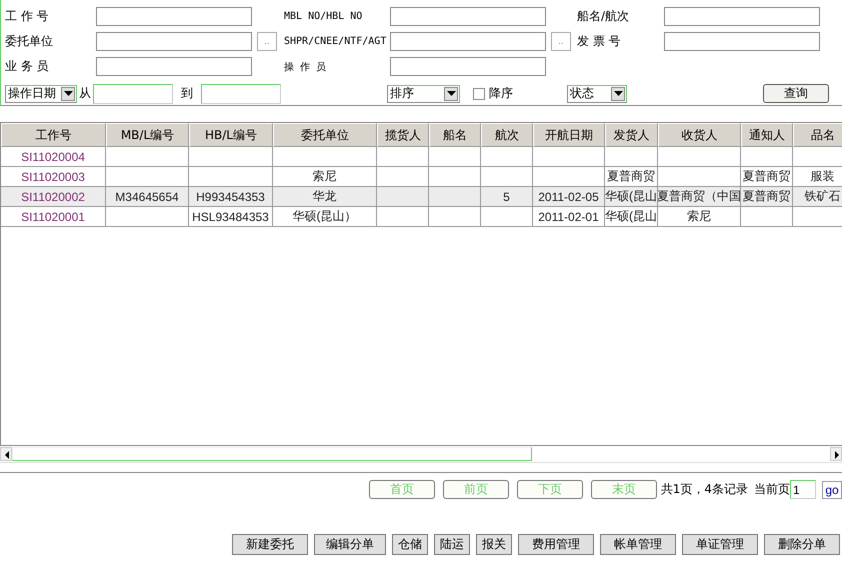 The height and width of the screenshot is (561, 842). I want to click on action-button: 费用管理, so click(556, 544).